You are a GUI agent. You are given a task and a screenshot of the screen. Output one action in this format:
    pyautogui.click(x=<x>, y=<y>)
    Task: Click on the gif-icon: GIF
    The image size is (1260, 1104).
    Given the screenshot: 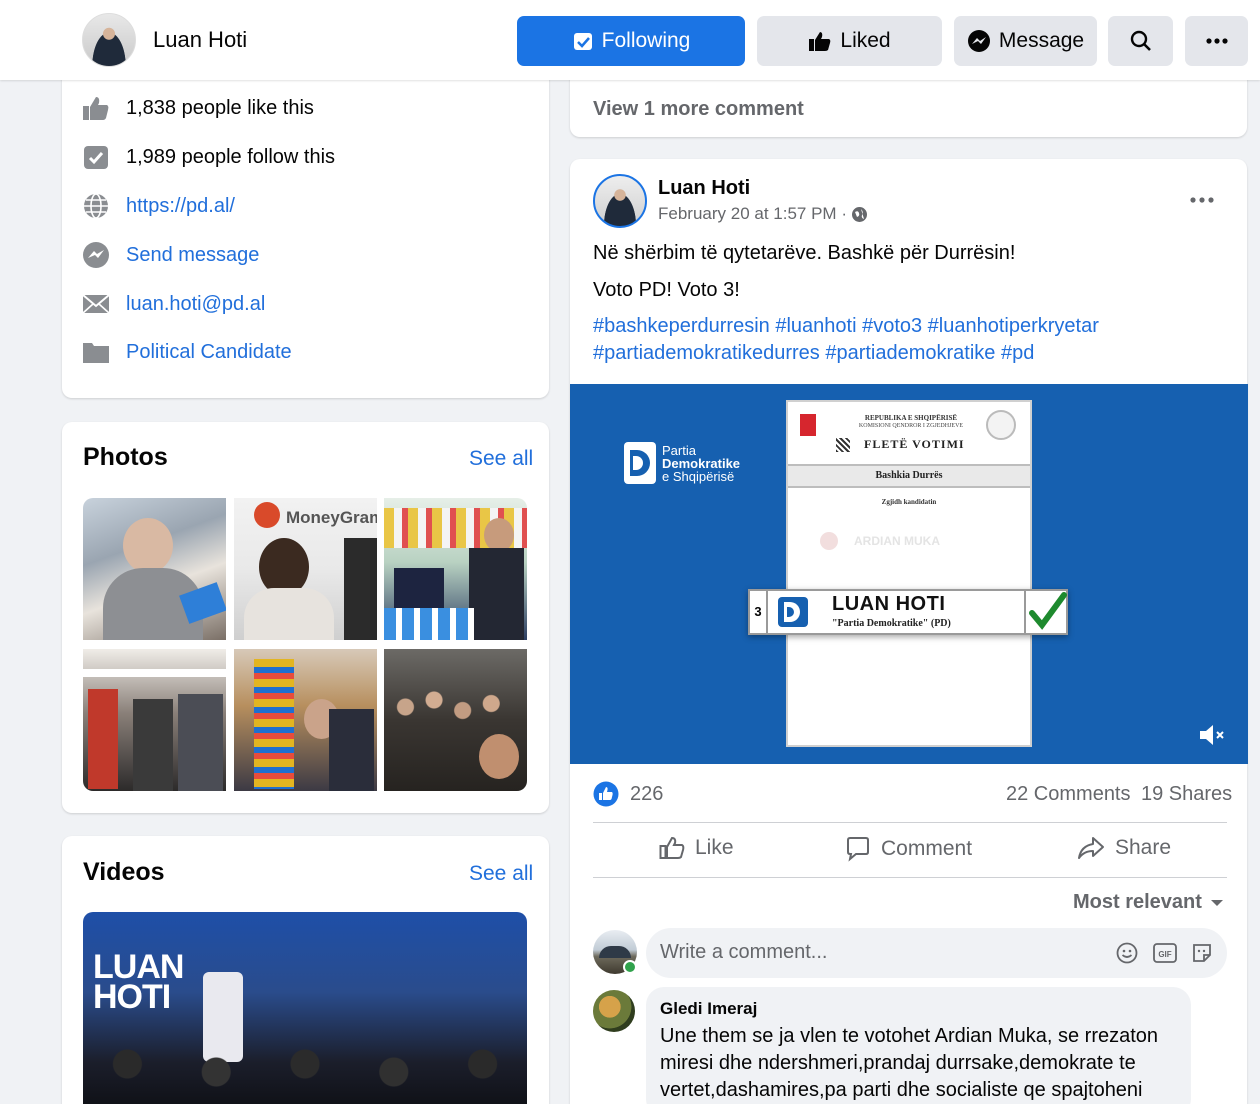 What is the action you would take?
    pyautogui.click(x=1165, y=953)
    